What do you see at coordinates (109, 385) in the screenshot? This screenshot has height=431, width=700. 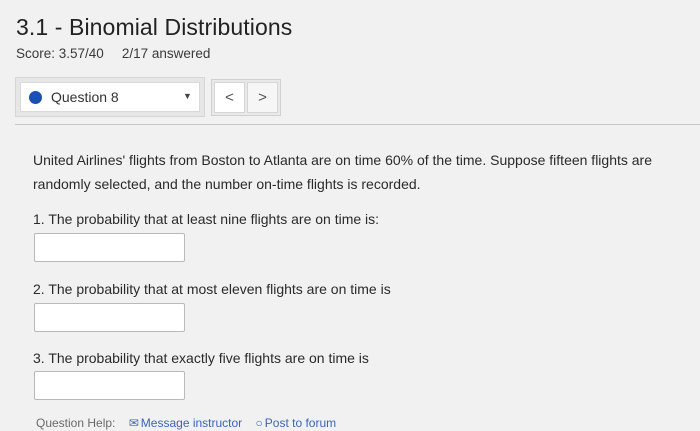 I see `item-3-answer-input` at bounding box center [109, 385].